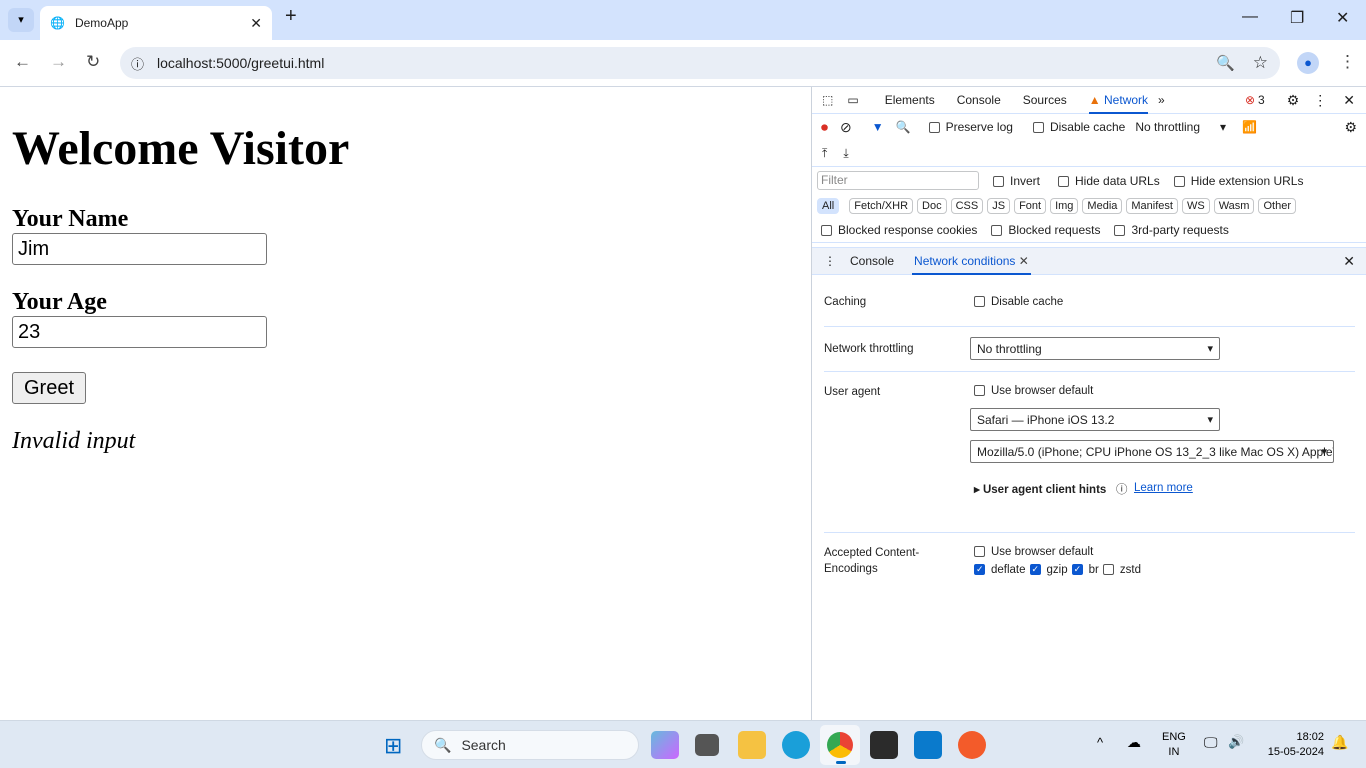 This screenshot has height=768, width=1366. I want to click on enc-default-checkbox: Use browser default, so click(1033, 552).